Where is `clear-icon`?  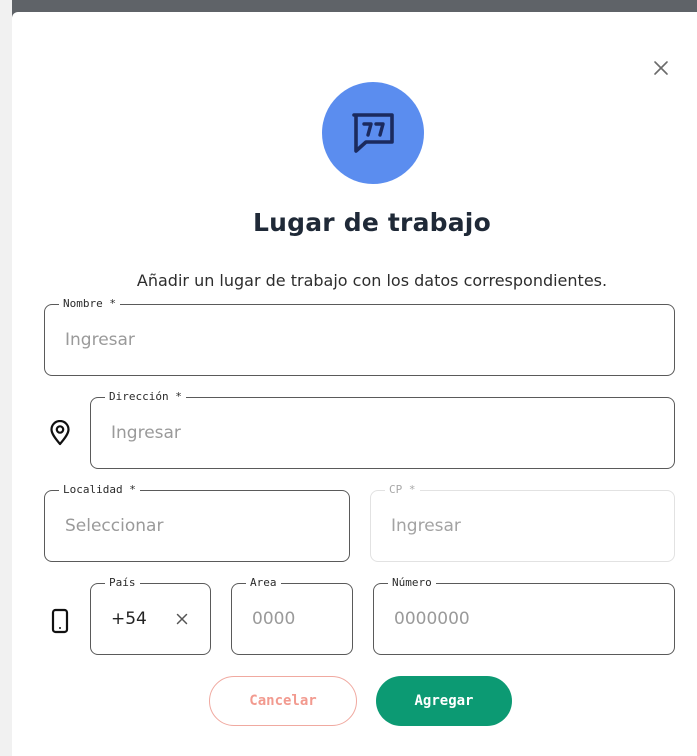
clear-icon is located at coordinates (182, 619).